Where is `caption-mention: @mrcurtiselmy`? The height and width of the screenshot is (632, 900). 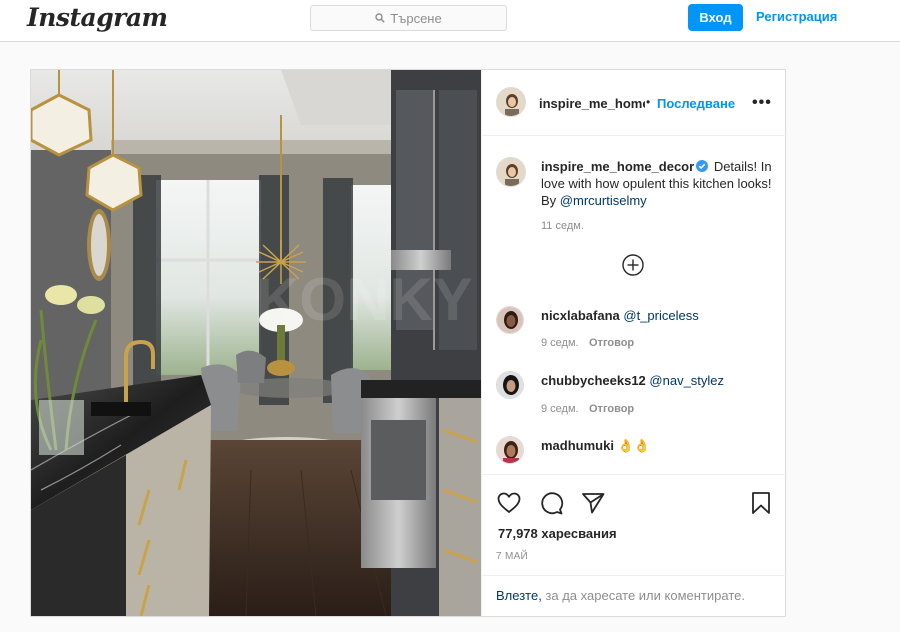 caption-mention: @mrcurtiselmy is located at coordinates (603, 200).